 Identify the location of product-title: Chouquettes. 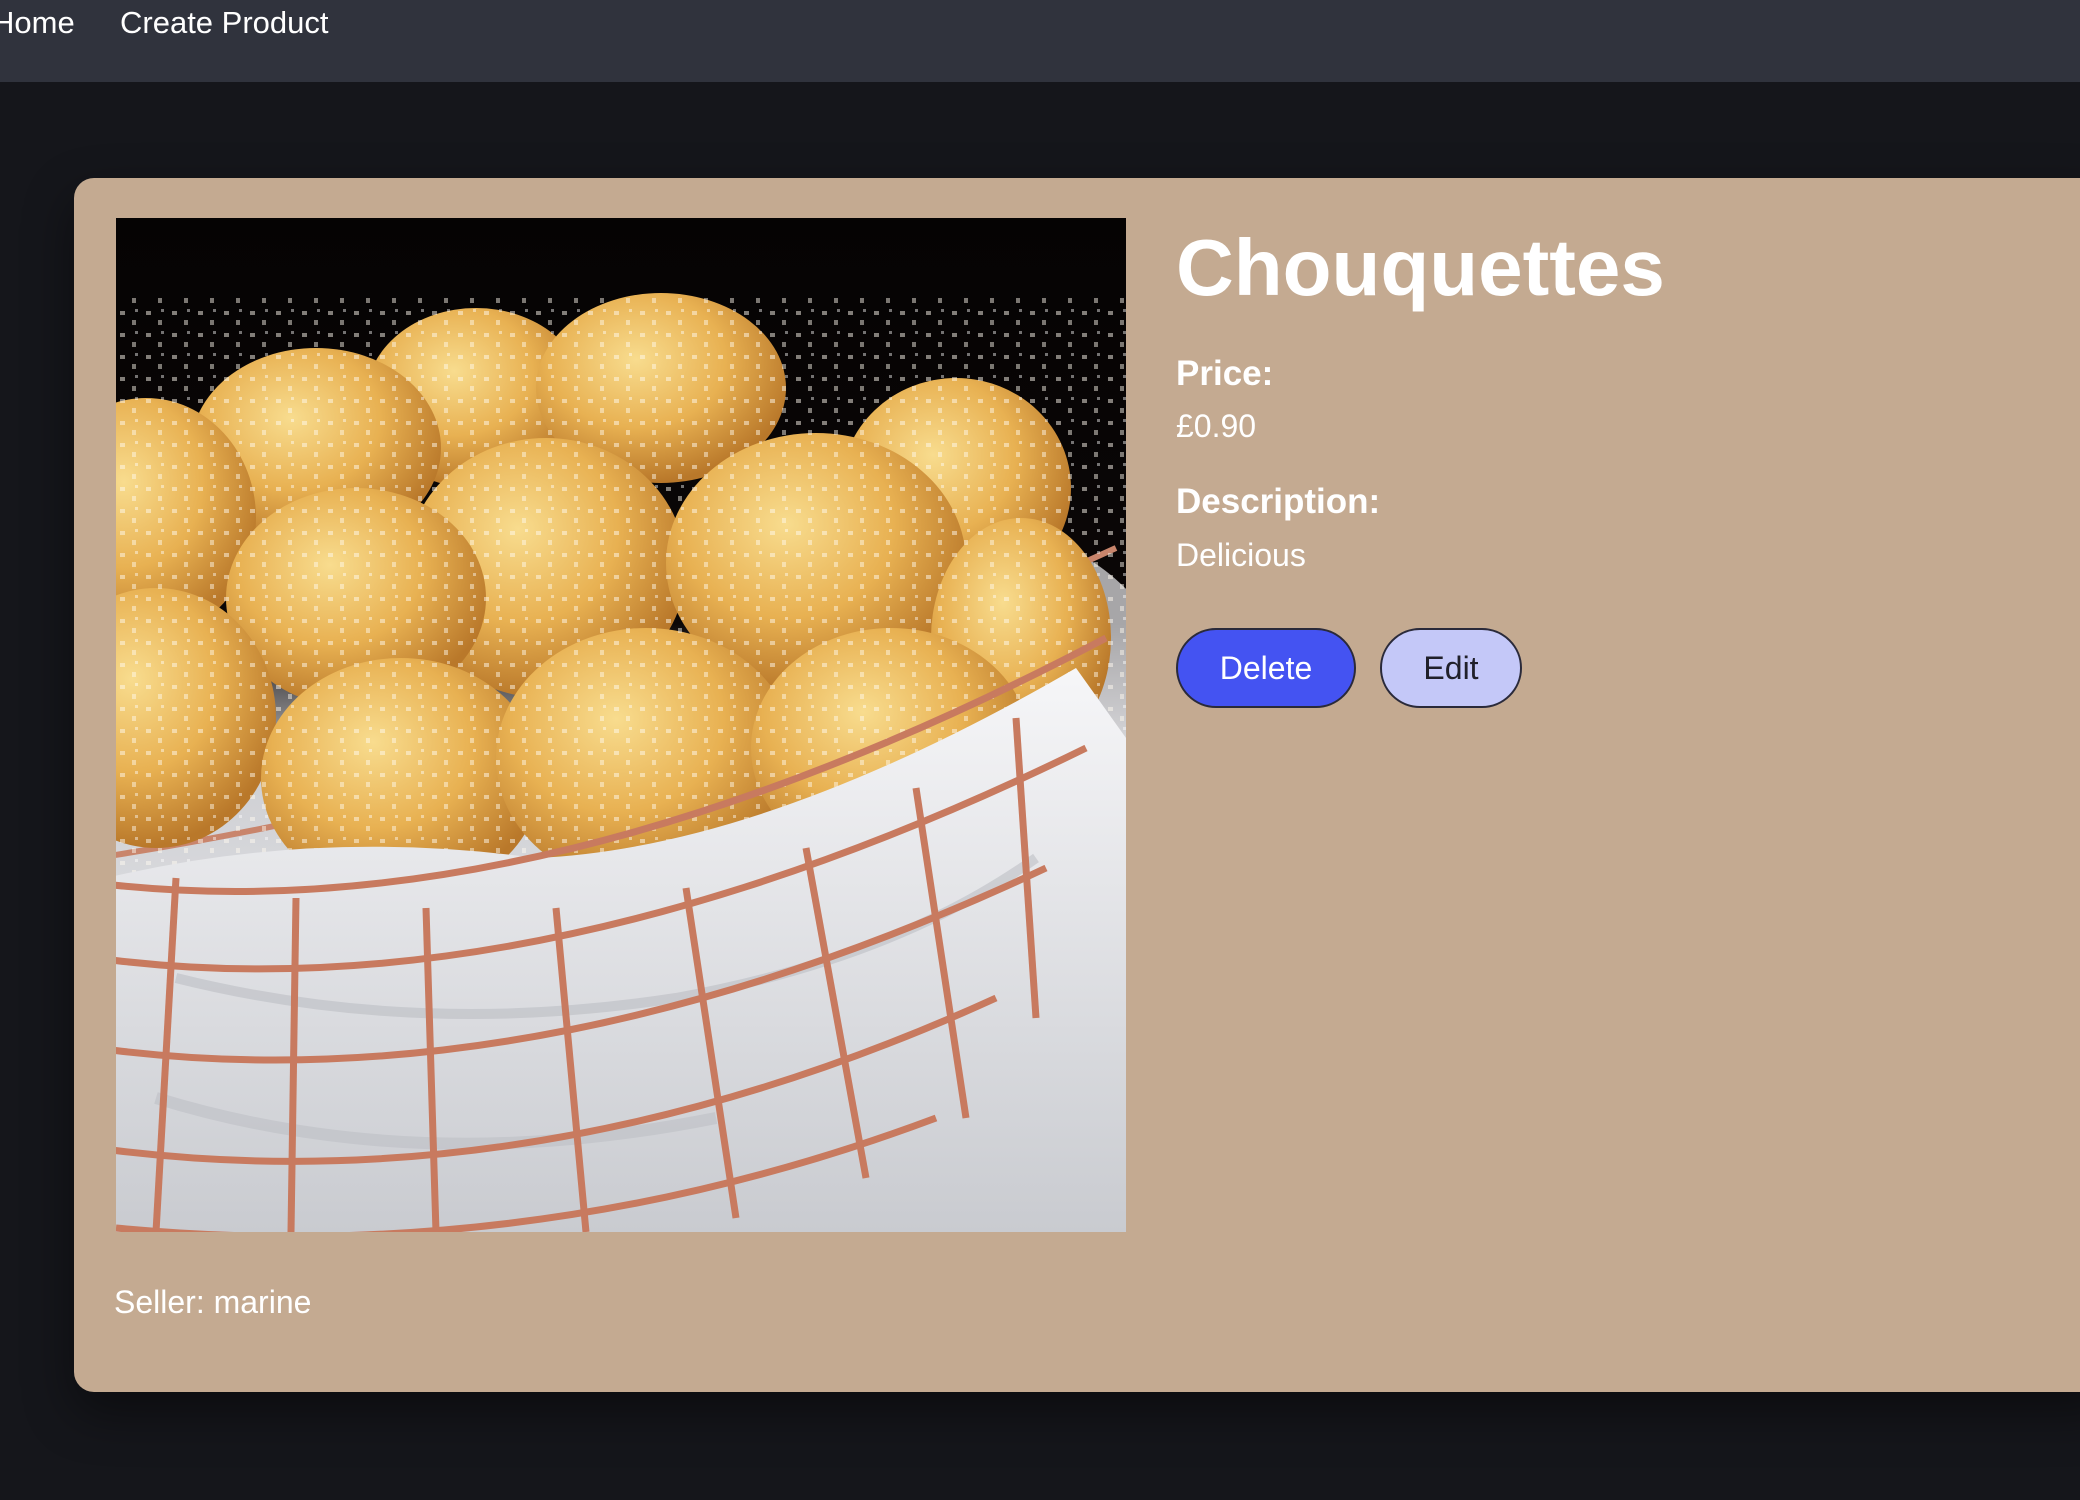
(1420, 267).